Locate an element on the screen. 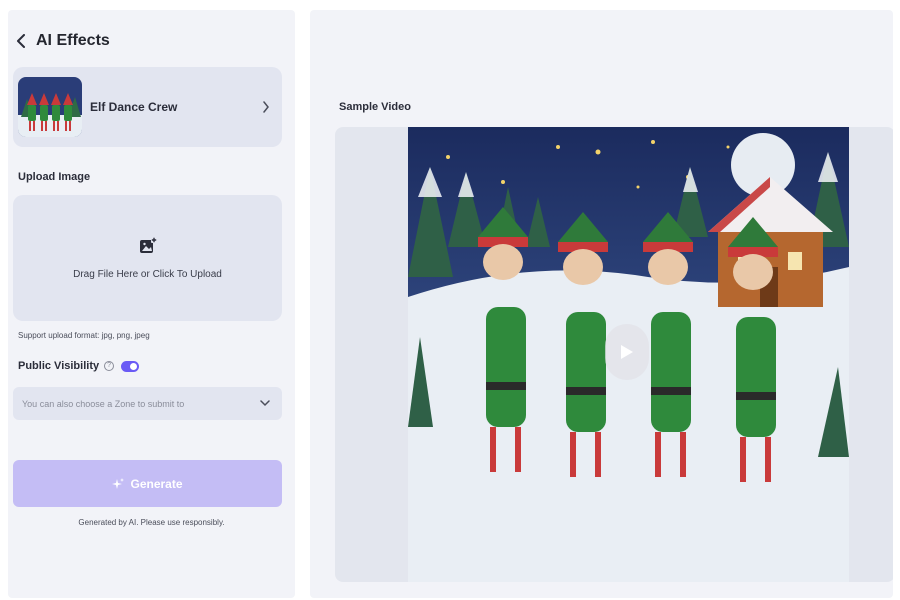 The image size is (900, 600). effect-name: Elf Dance Crew is located at coordinates (134, 107).